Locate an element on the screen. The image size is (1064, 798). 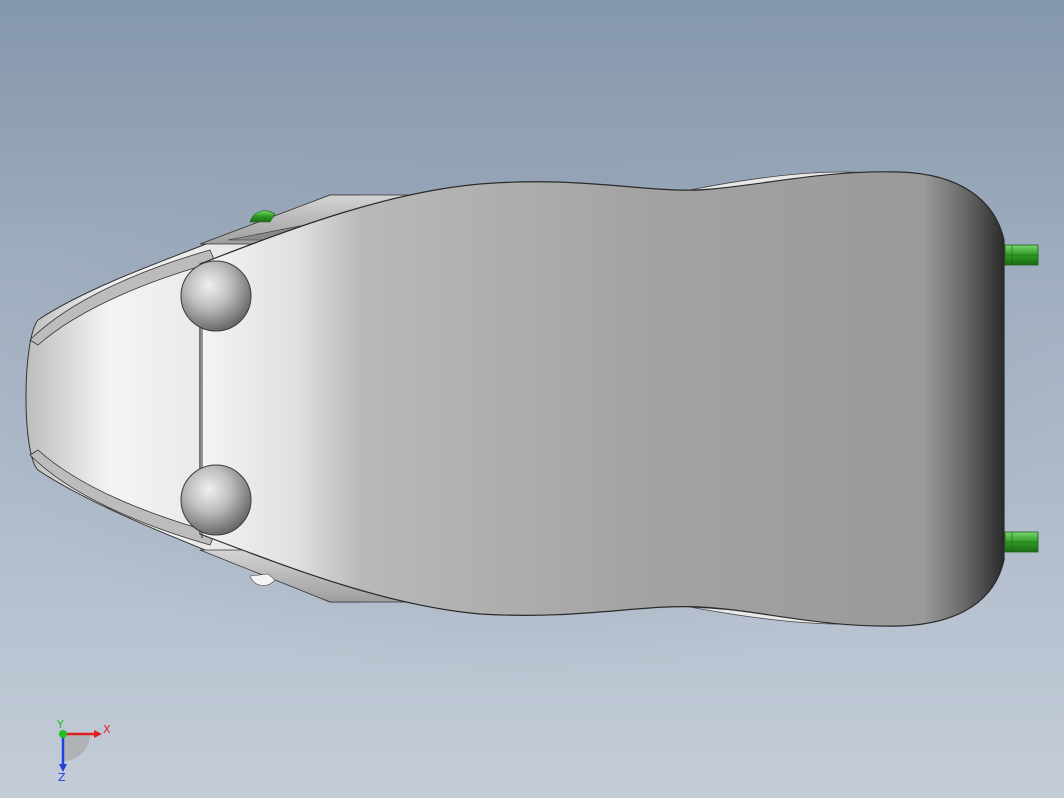
y-axis-label: Y is located at coordinates (60, 724).